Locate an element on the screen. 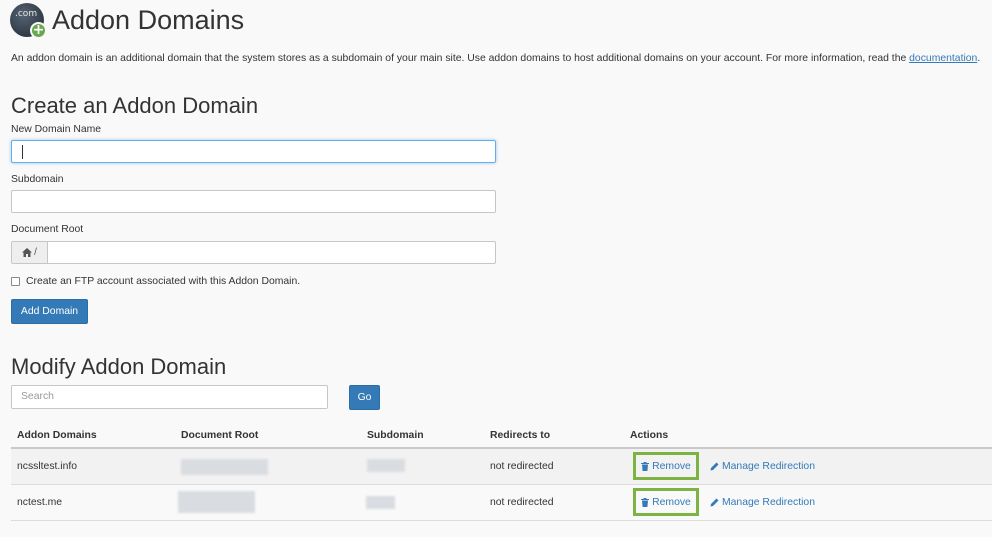 Image resolution: width=992 pixels, height=537 pixels. addon-domain-logo-icon: .com + is located at coordinates (28, 21).